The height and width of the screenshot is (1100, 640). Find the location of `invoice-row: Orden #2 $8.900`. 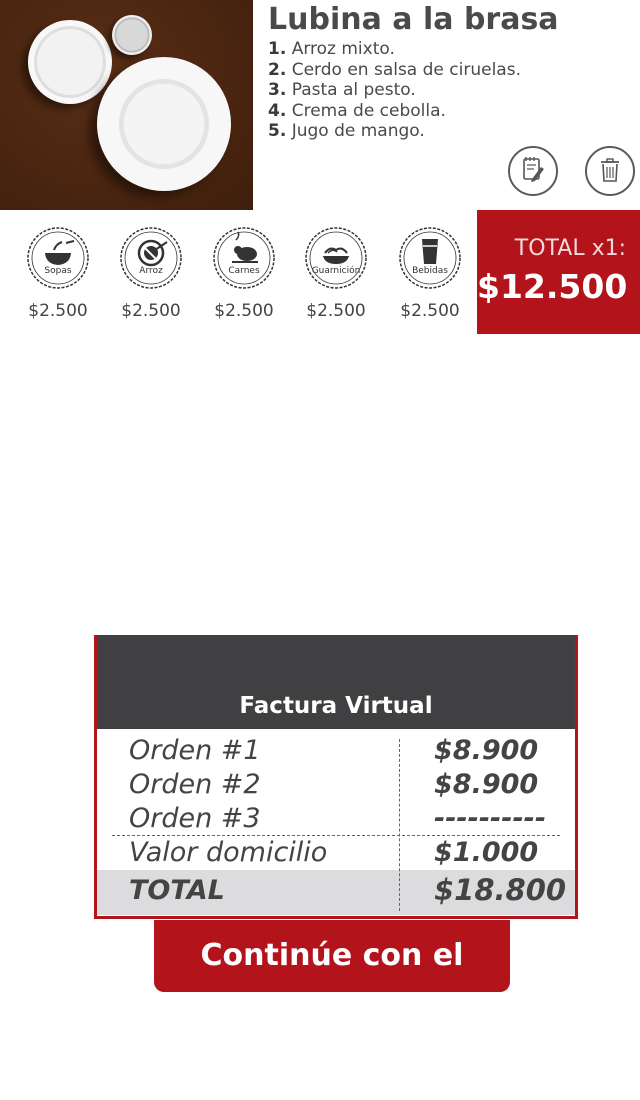

invoice-row: Orden #2 $8.900 is located at coordinates (352, 786).